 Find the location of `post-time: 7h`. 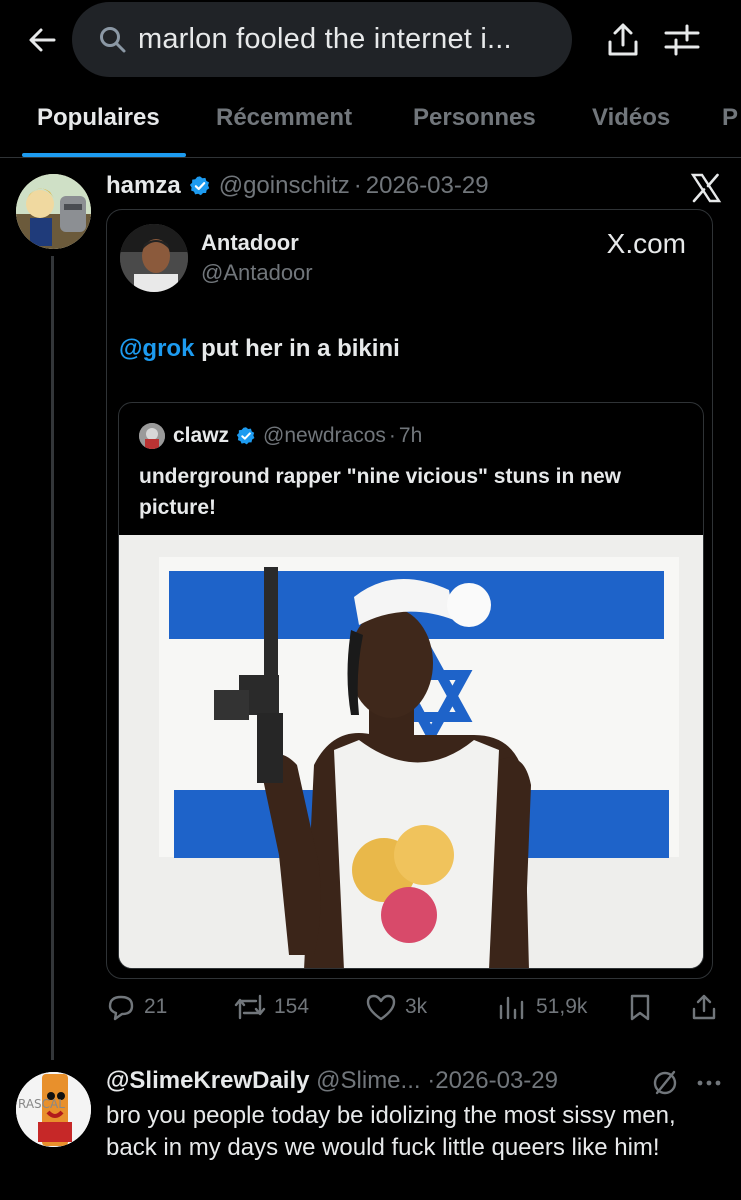

post-time: 7h is located at coordinates (410, 436).